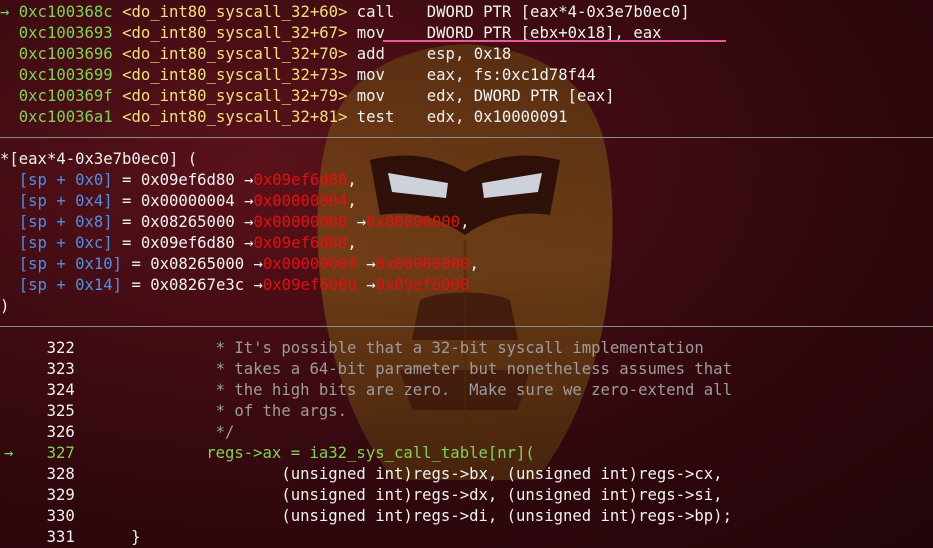 The height and width of the screenshot is (548, 933). I want to click on line-number: 326, so click(60, 432).